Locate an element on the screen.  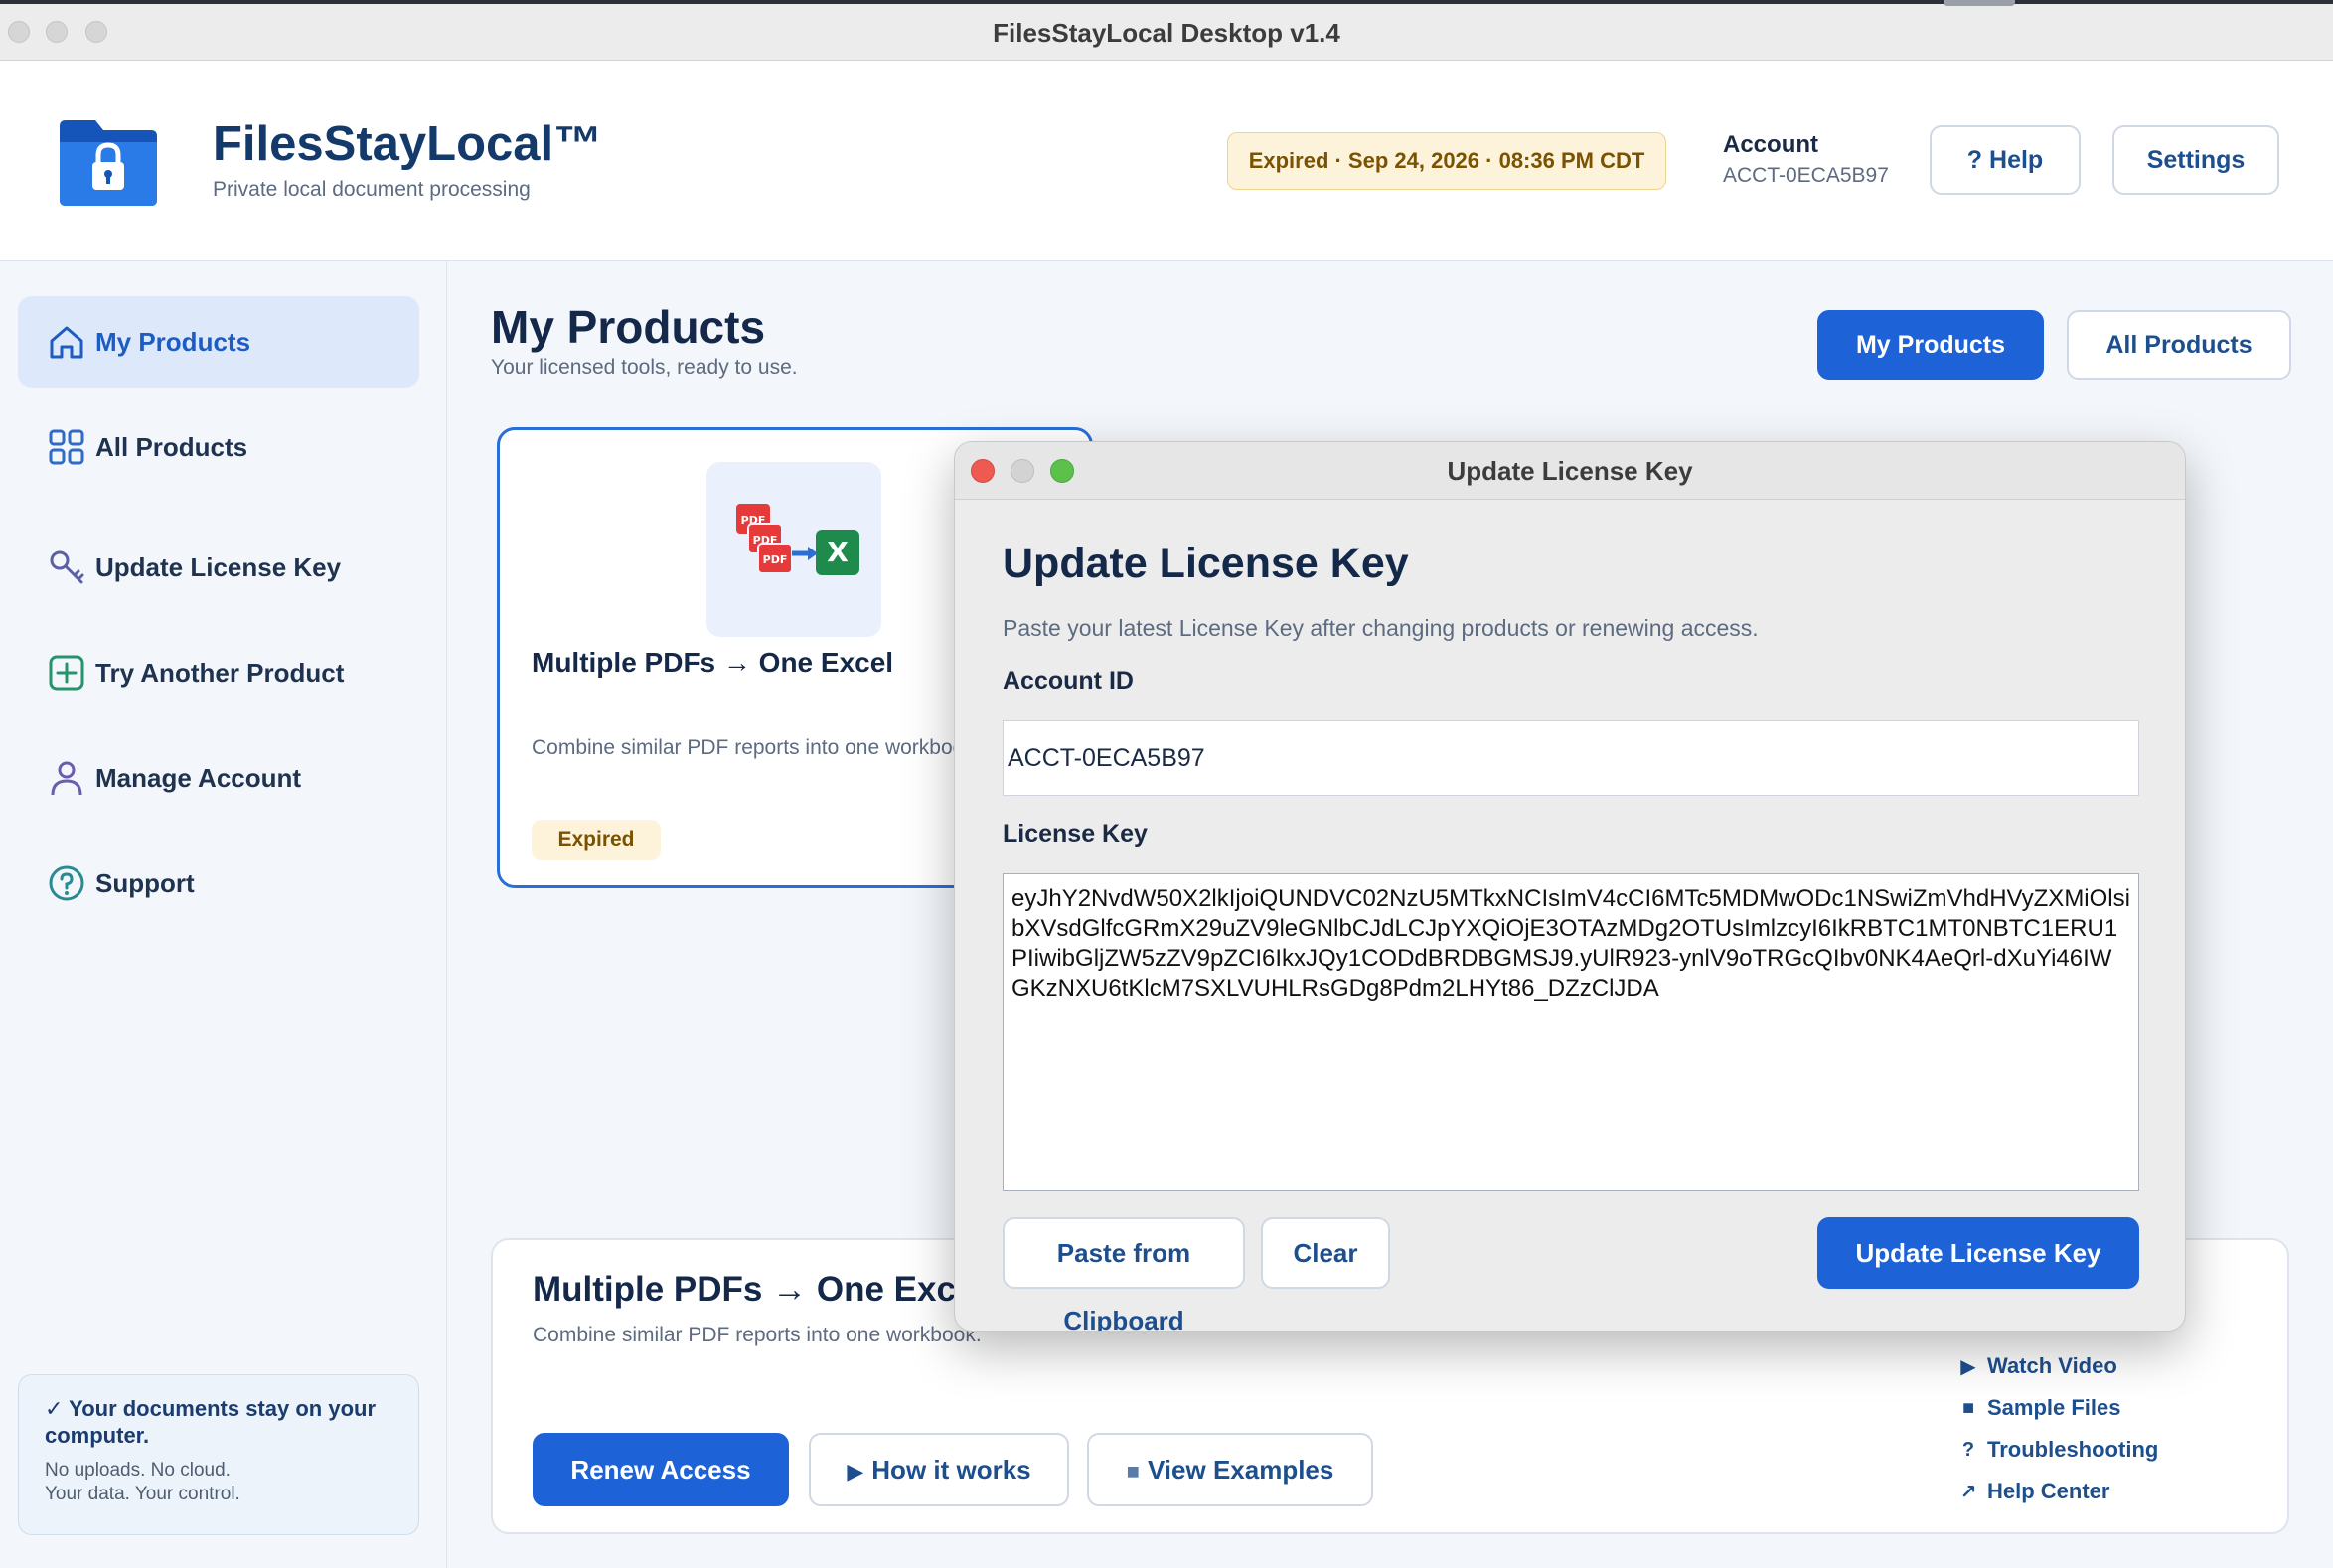
product-status-badge: Expired is located at coordinates (596, 840).